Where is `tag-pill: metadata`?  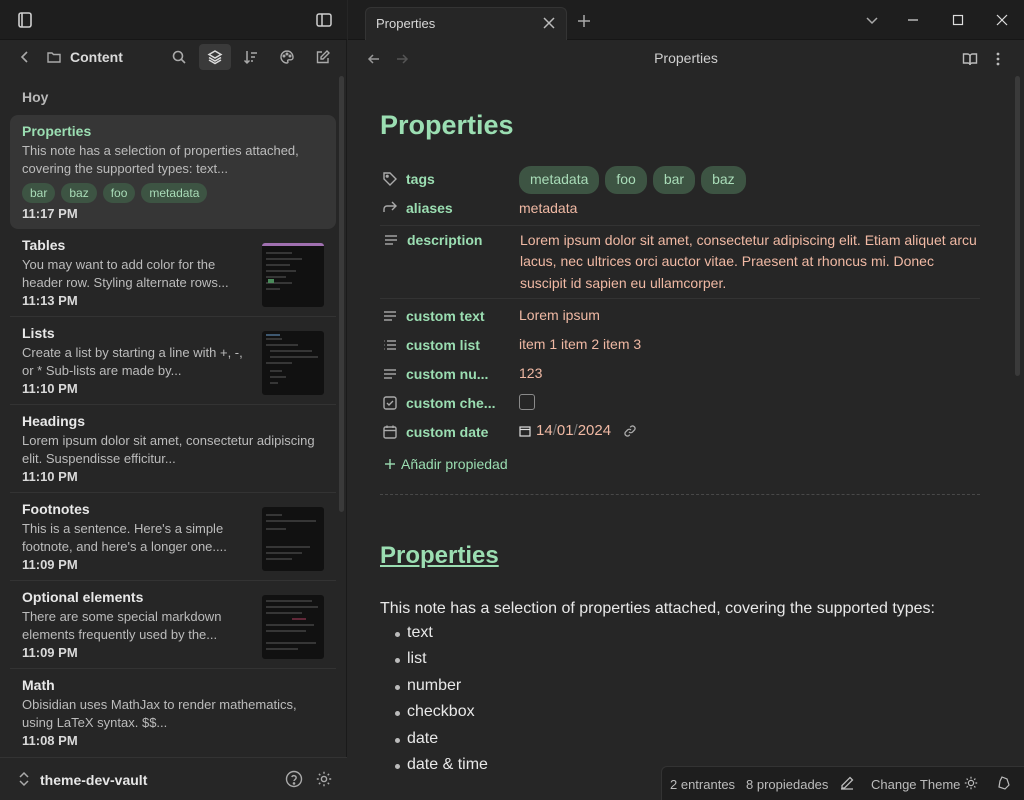 tag-pill: metadata is located at coordinates (174, 193).